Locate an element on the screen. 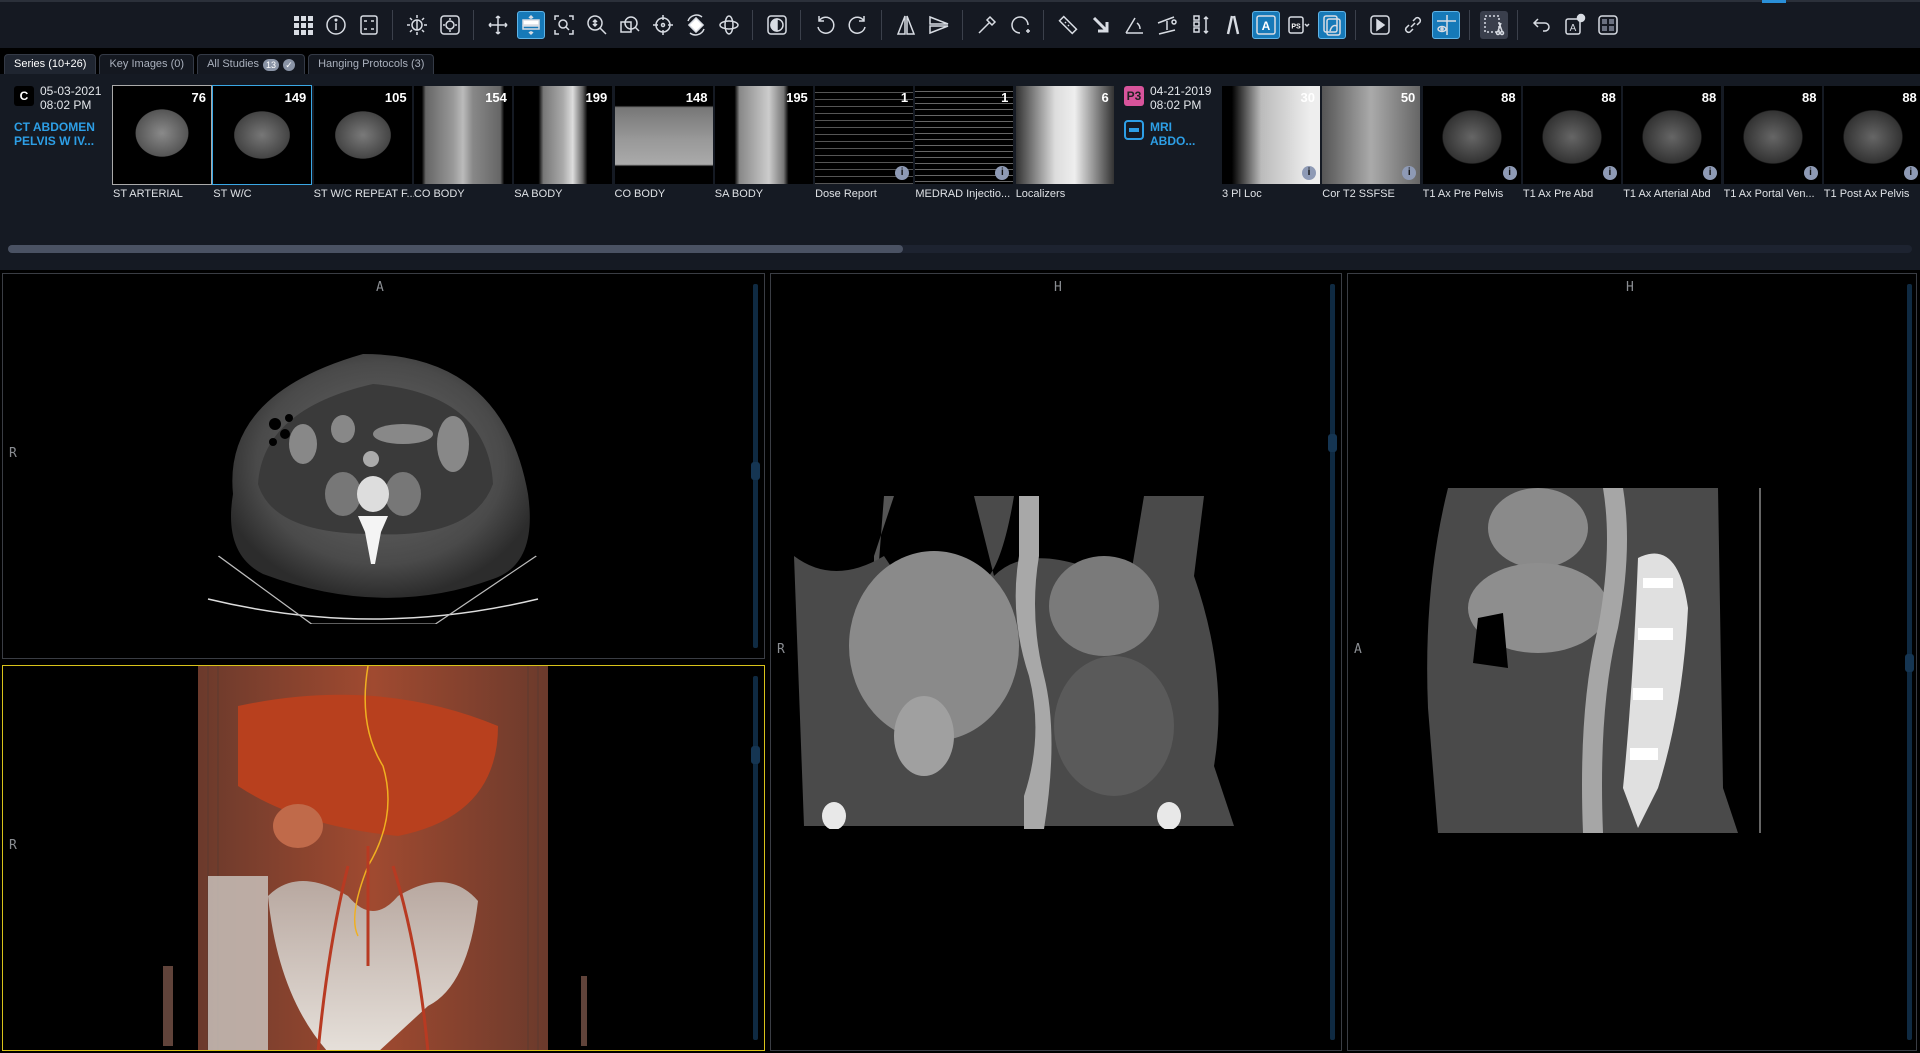 The height and width of the screenshot is (1053, 1920). stack-scroll-button is located at coordinates (530, 25).